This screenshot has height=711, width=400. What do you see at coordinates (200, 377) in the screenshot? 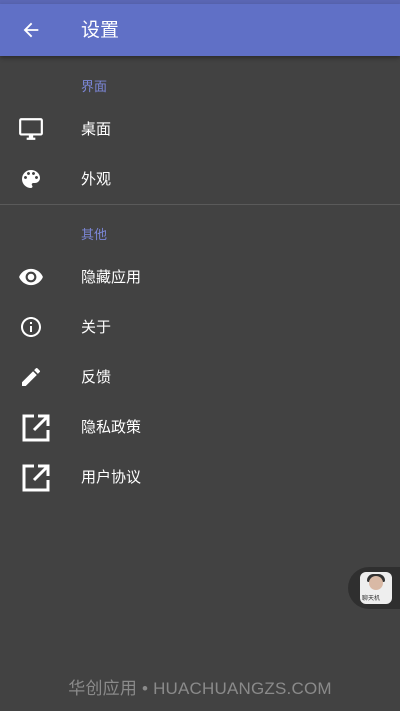
I see `settings-item-feedback: 反馈` at bounding box center [200, 377].